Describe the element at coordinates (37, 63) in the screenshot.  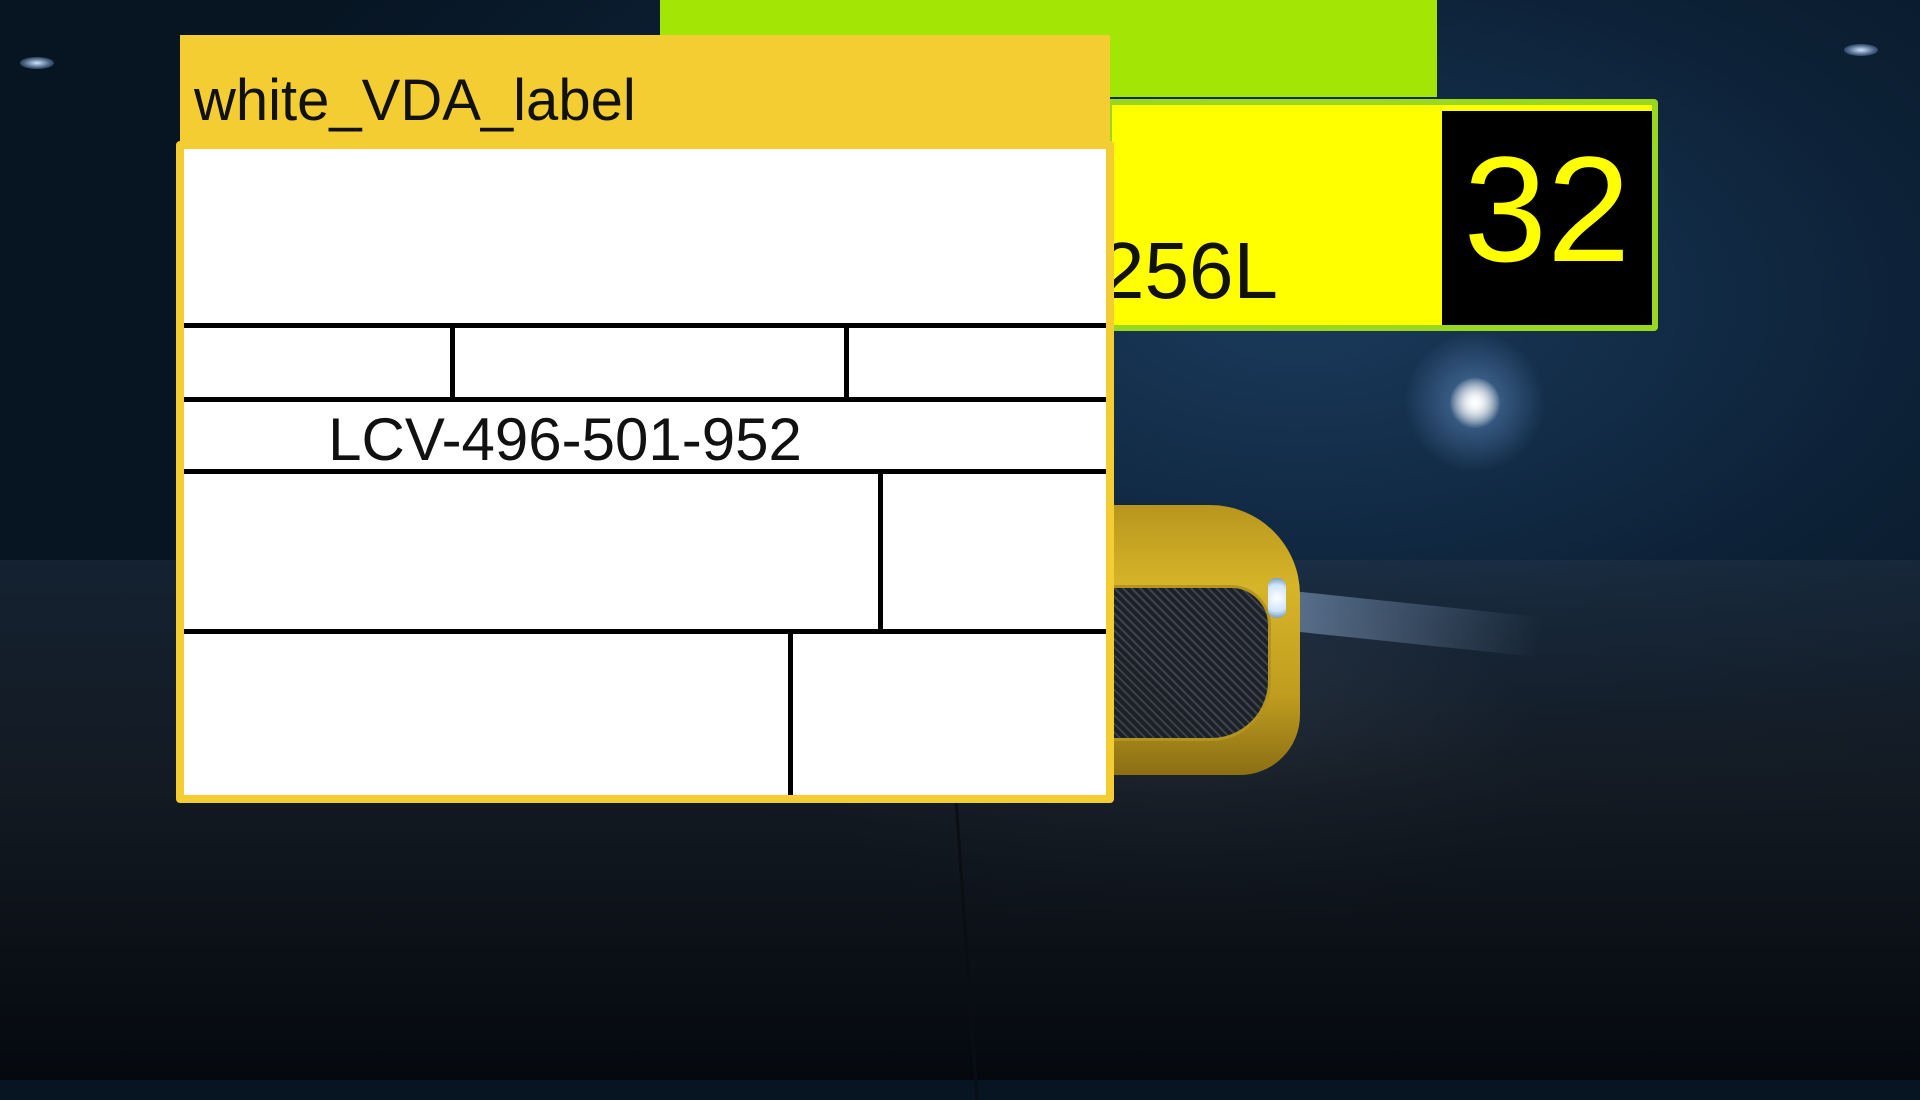
I see `ceiling-lamp-left` at that location.